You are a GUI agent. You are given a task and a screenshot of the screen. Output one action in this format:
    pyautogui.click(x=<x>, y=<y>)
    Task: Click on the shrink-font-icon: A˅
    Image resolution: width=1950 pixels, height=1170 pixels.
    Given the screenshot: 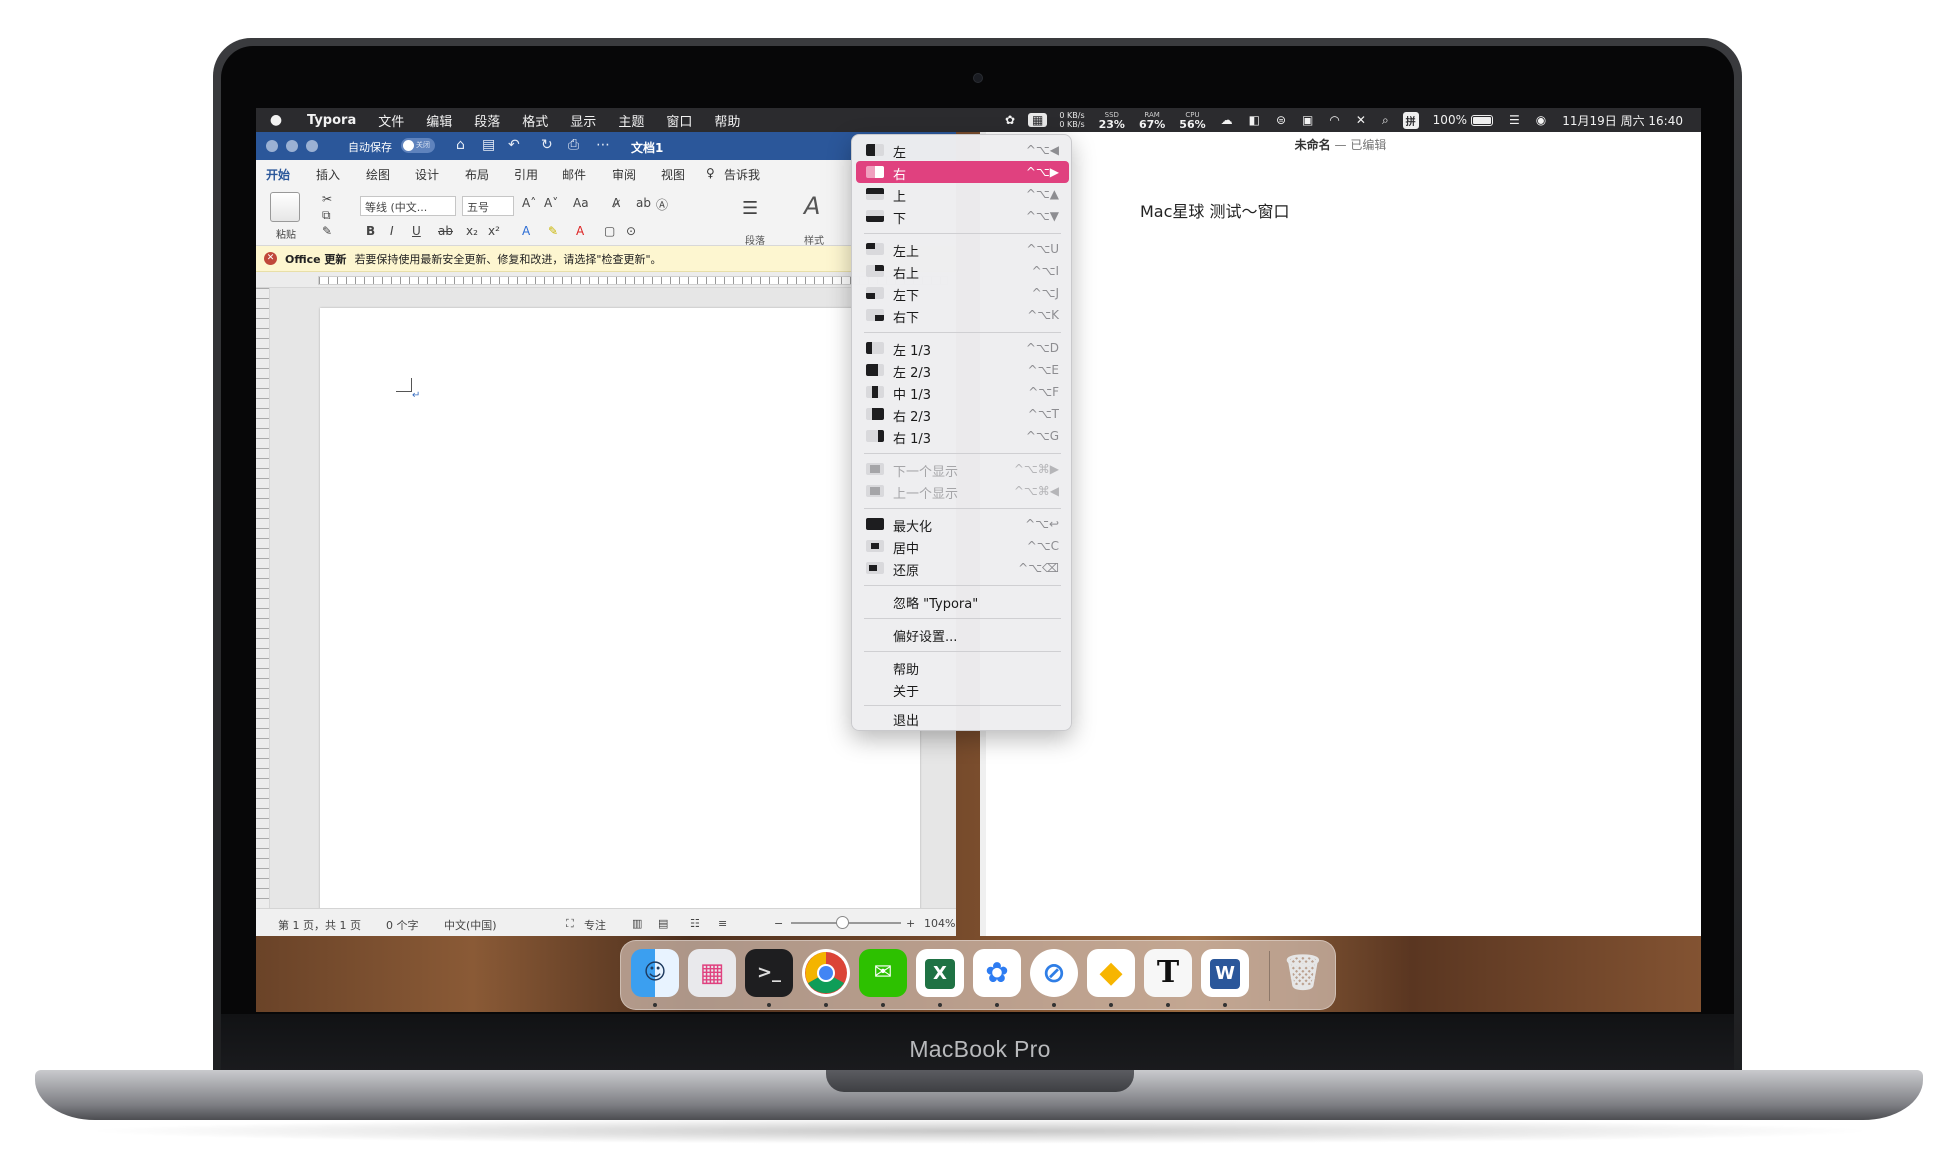 What is the action you would take?
    pyautogui.click(x=551, y=203)
    